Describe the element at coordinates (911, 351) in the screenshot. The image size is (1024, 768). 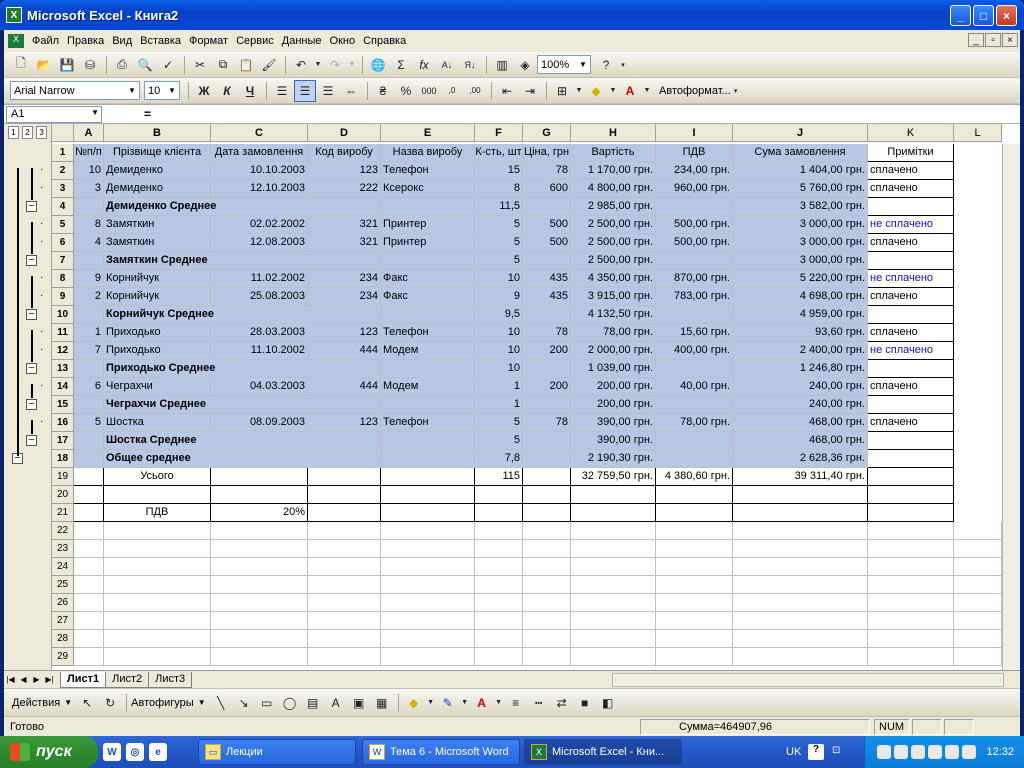
I see `cell: не сплачено` at that location.